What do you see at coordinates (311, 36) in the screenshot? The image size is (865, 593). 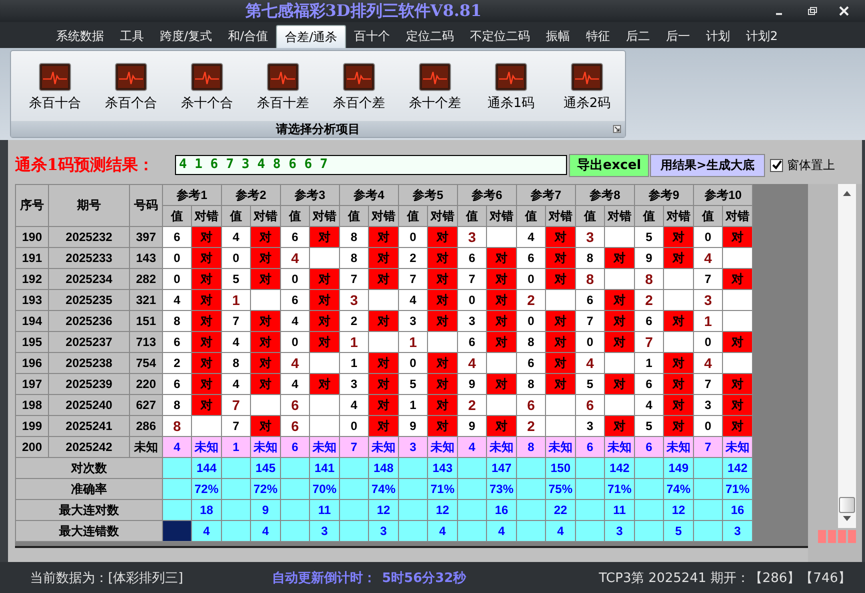 I see `menu-tab: 合差/通杀` at bounding box center [311, 36].